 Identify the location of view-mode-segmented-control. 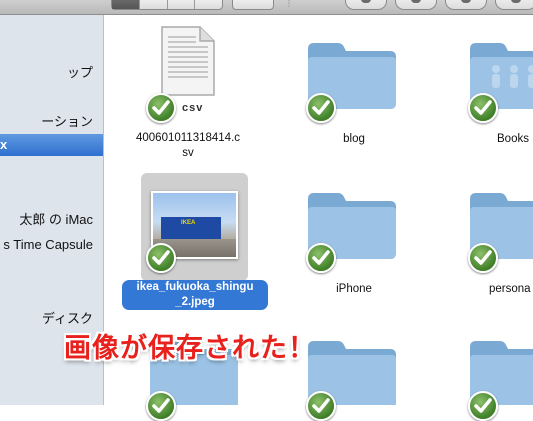
(167, 5).